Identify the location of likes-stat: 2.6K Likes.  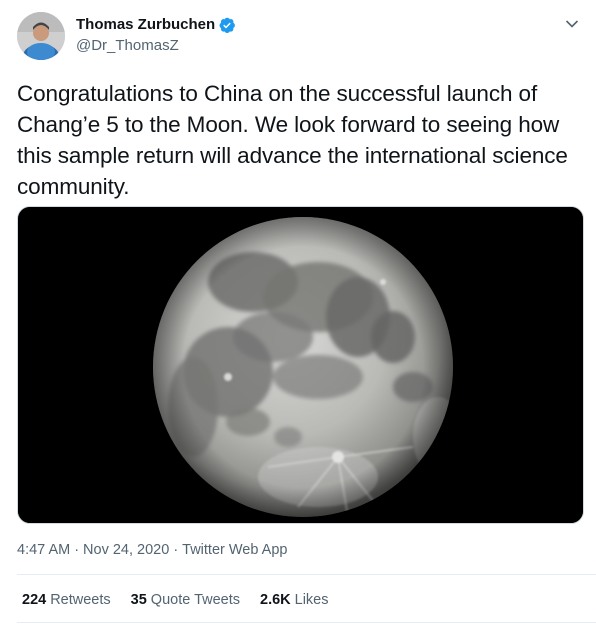
(294, 600).